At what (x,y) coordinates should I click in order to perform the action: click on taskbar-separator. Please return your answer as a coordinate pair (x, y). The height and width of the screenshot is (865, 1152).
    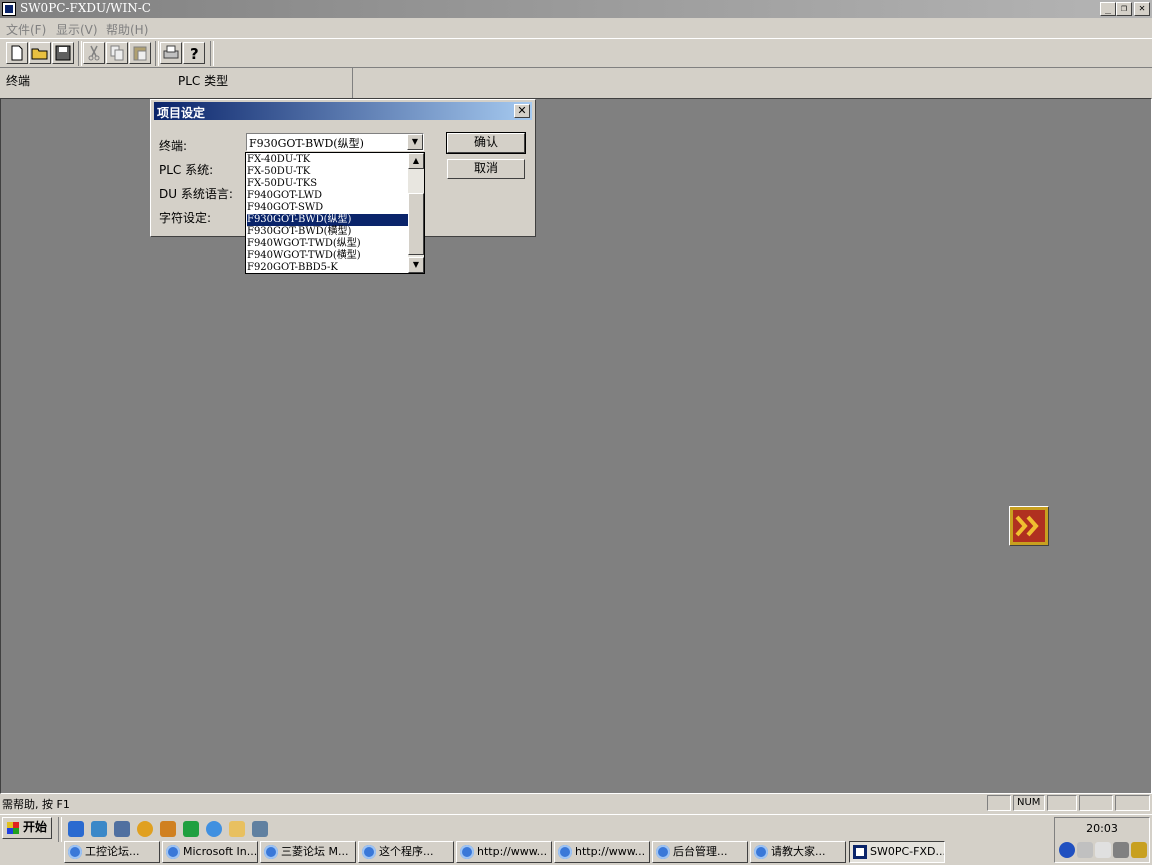
    Looking at the image, I should click on (60, 829).